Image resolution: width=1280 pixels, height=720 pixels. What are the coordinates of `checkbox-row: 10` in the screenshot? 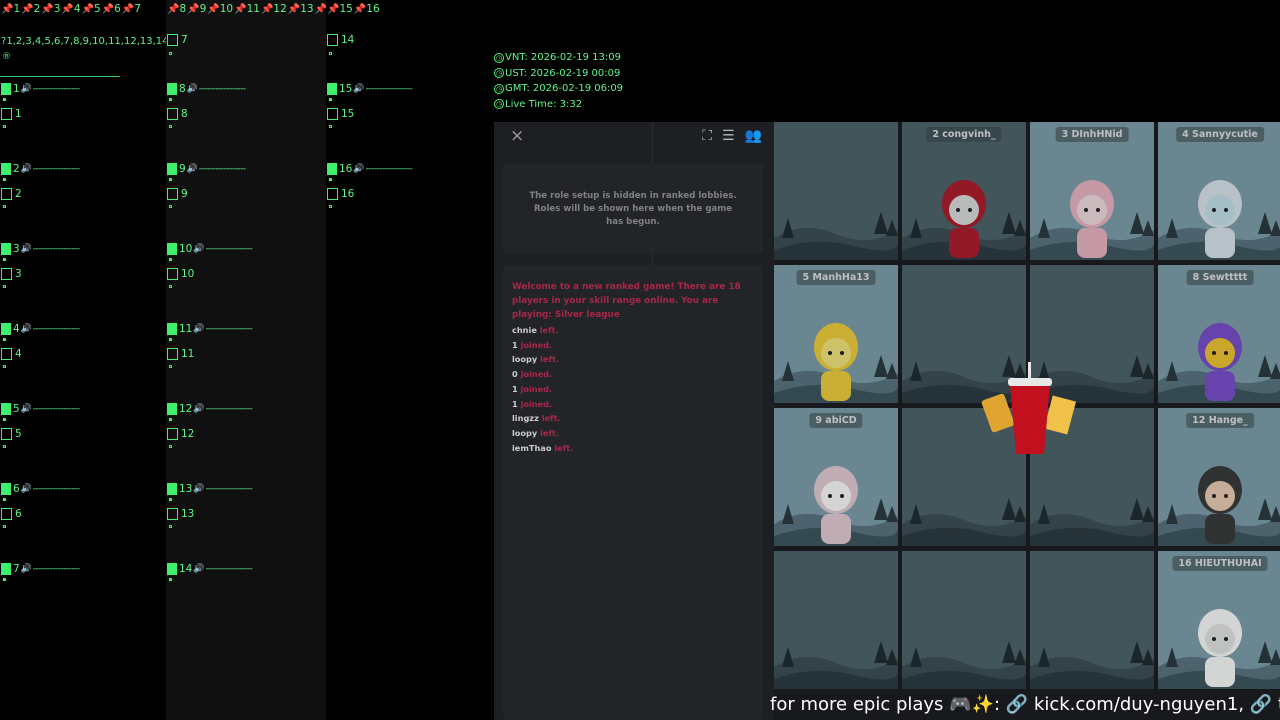 It's located at (180, 274).